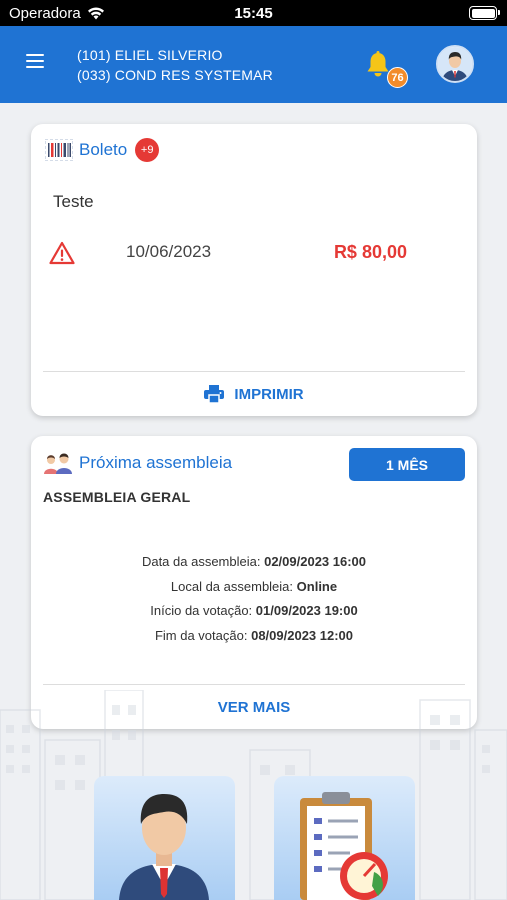 Image resolution: width=507 pixels, height=900 pixels. Describe the element at coordinates (269, 394) in the screenshot. I see `print-button-label: IMPRIMIR` at that location.